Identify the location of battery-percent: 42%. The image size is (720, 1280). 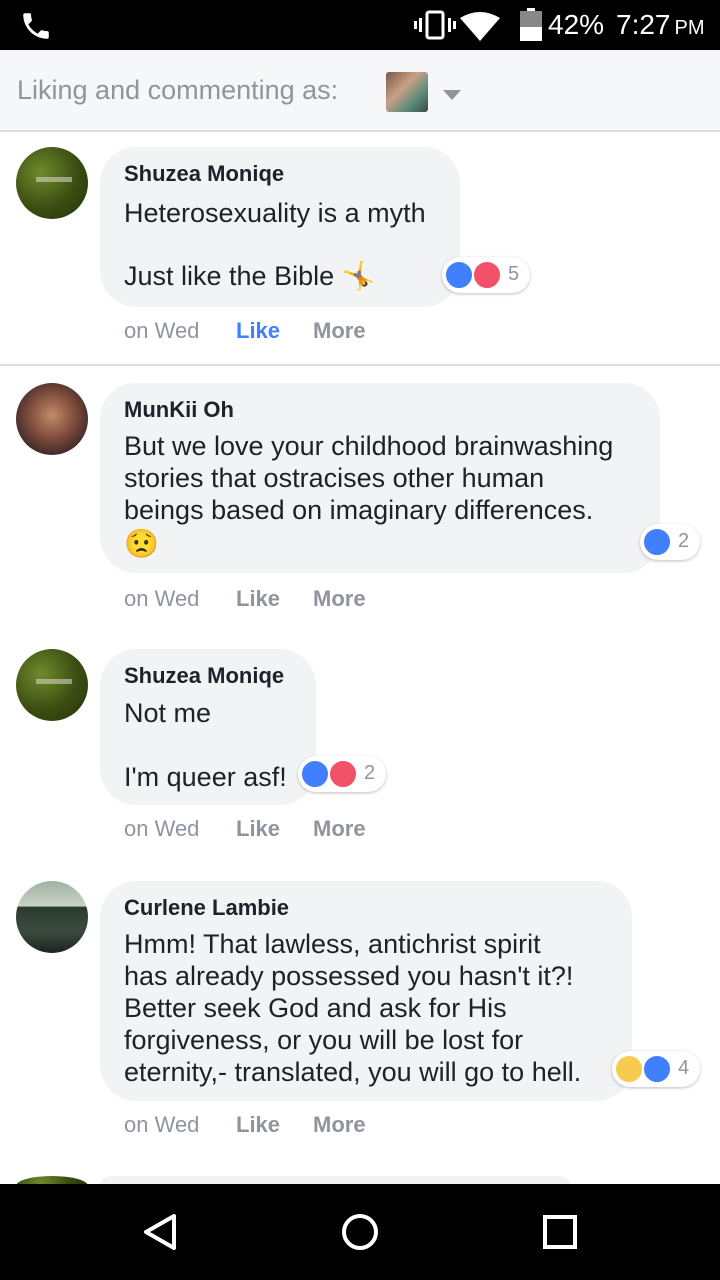
(576, 24).